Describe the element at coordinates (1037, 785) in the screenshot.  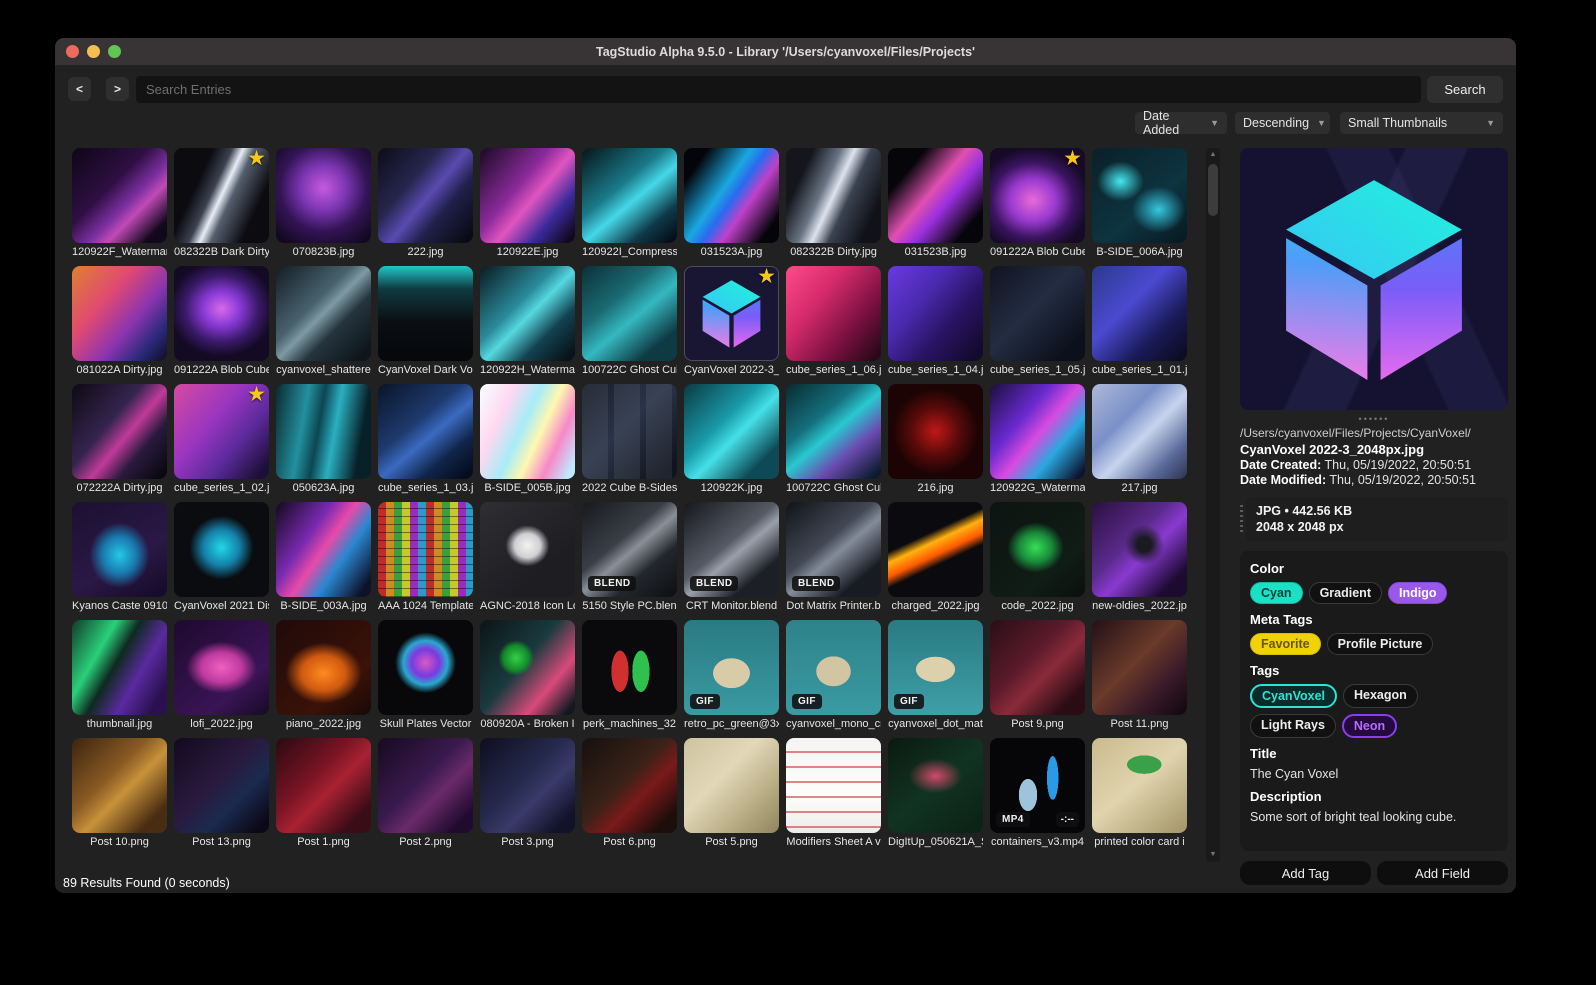
I see `thumbnail-image: MP4 -:--` at that location.